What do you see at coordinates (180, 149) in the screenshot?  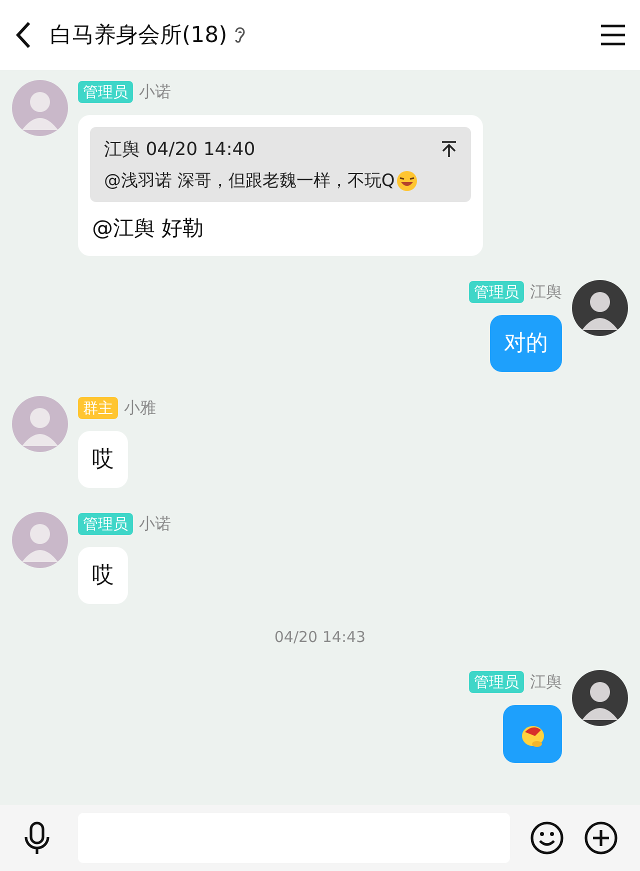 I see `quote-header: 江舆 04/20 14:40` at bounding box center [180, 149].